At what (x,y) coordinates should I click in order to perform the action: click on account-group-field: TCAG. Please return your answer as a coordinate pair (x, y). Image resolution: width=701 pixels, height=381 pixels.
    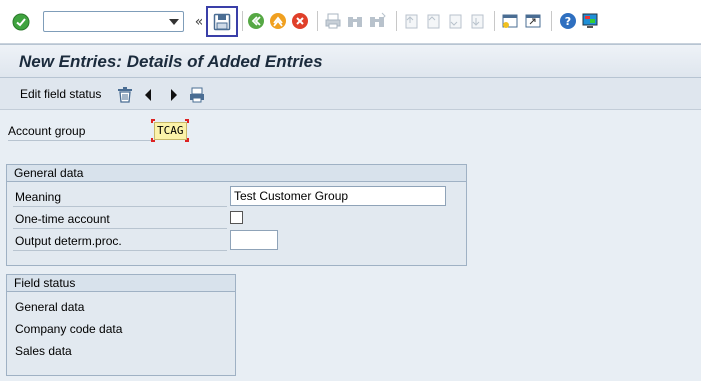
    Looking at the image, I should click on (170, 131).